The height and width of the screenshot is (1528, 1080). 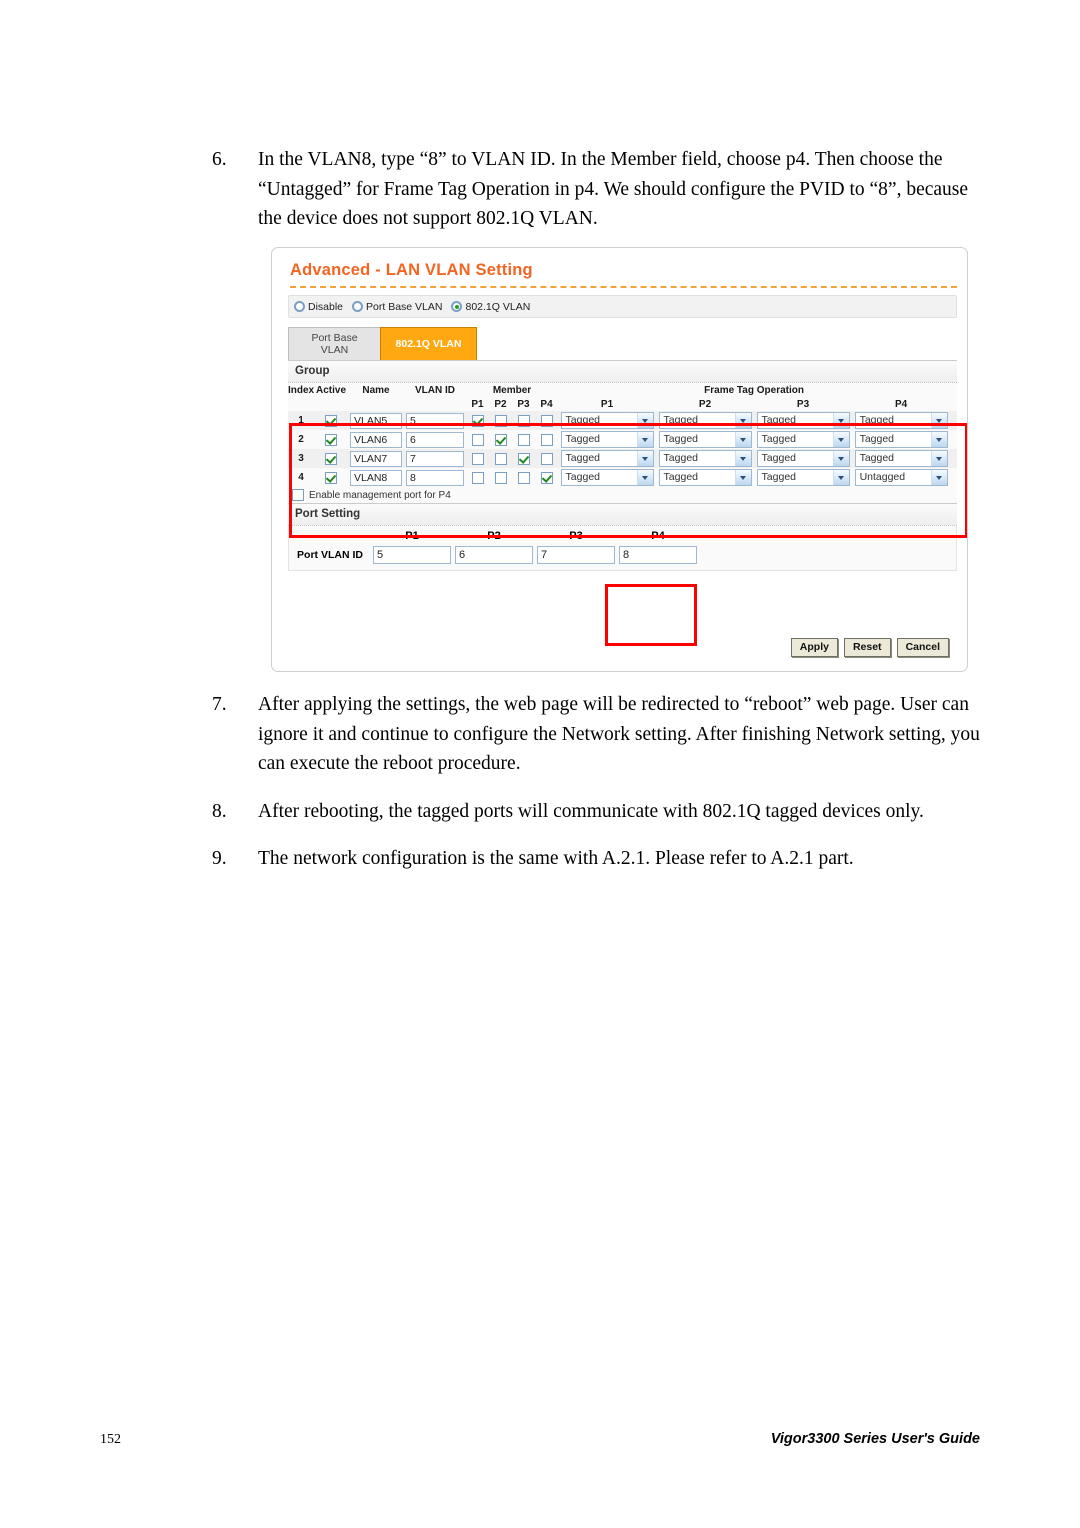 What do you see at coordinates (412, 555) in the screenshot?
I see `port-vlan-id-input-p1: 5` at bounding box center [412, 555].